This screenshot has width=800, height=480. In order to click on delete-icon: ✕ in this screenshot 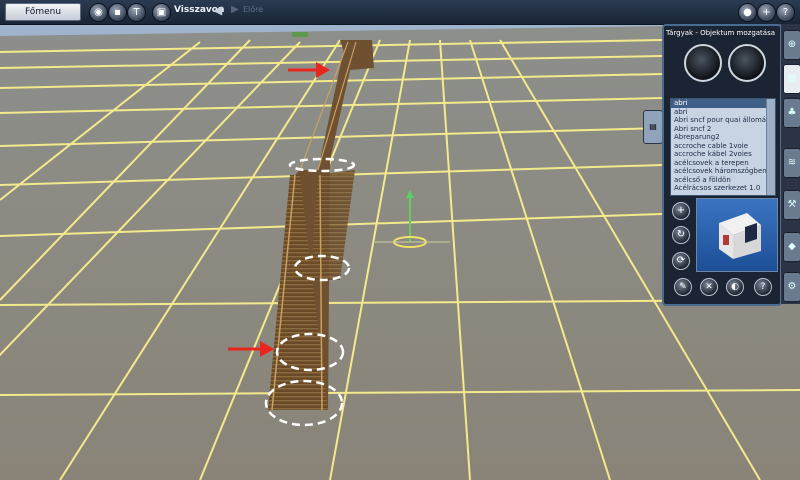, I will do `click(709, 287)`.